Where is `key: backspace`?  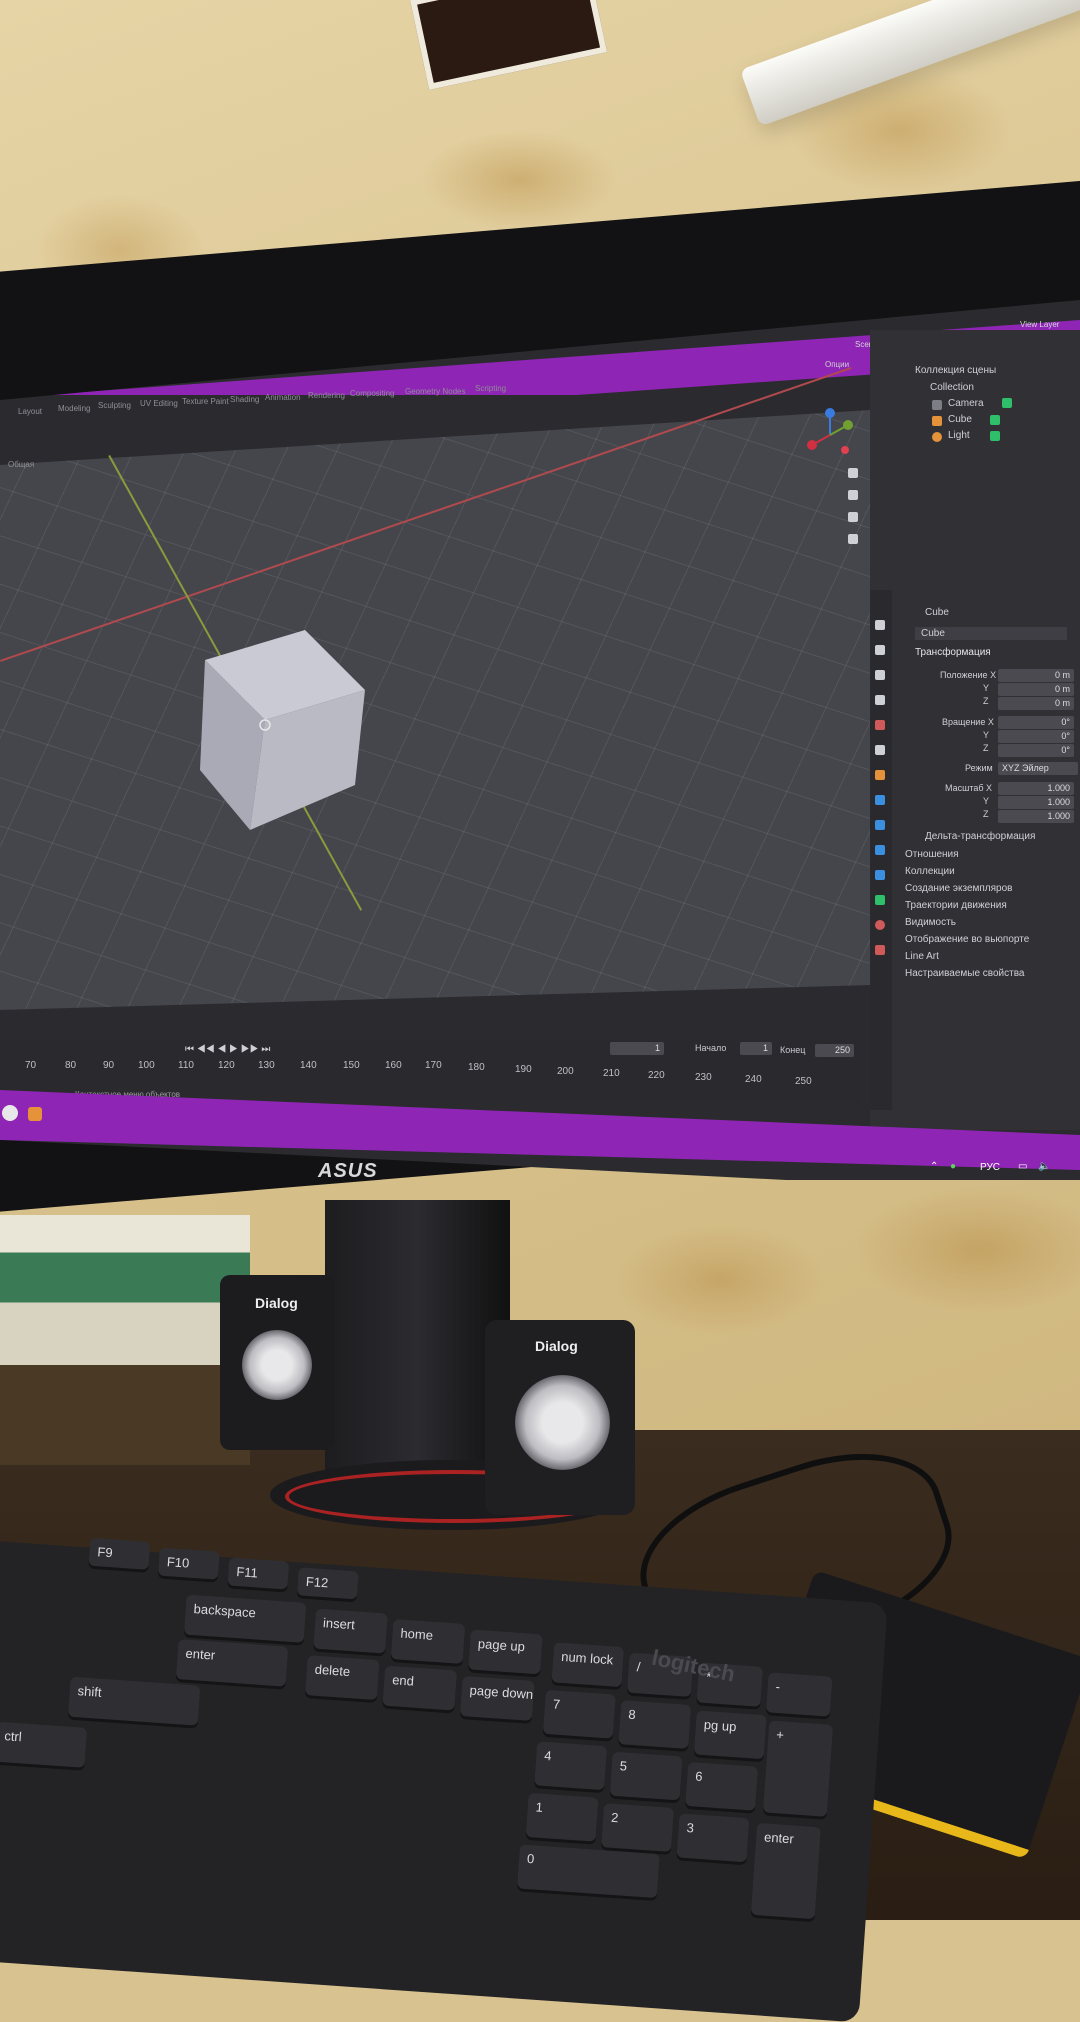
key: backspace is located at coordinates (245, 1618).